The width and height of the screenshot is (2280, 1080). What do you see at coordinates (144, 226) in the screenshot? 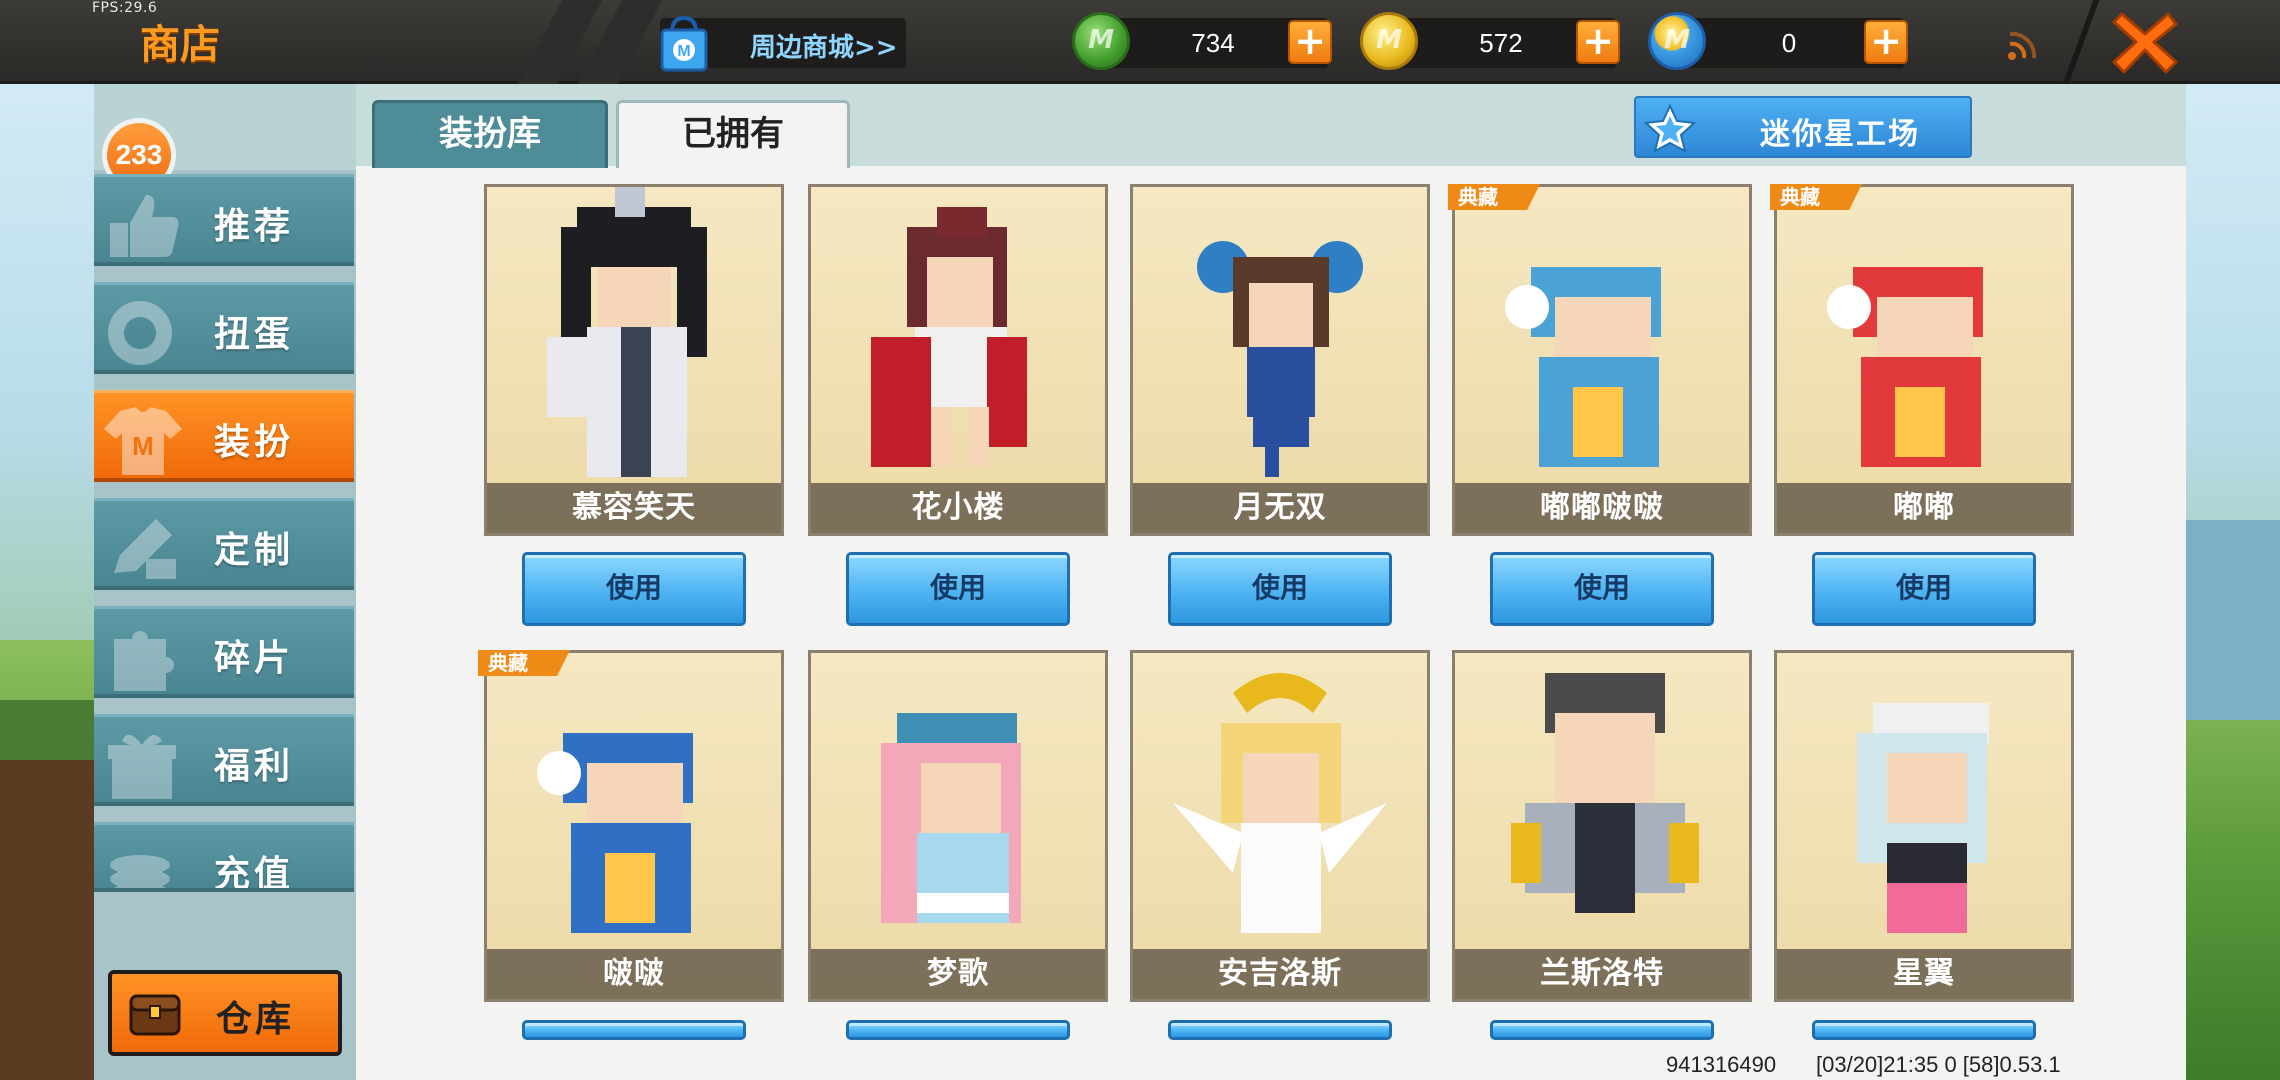
I see `thumbs-up-icon` at bounding box center [144, 226].